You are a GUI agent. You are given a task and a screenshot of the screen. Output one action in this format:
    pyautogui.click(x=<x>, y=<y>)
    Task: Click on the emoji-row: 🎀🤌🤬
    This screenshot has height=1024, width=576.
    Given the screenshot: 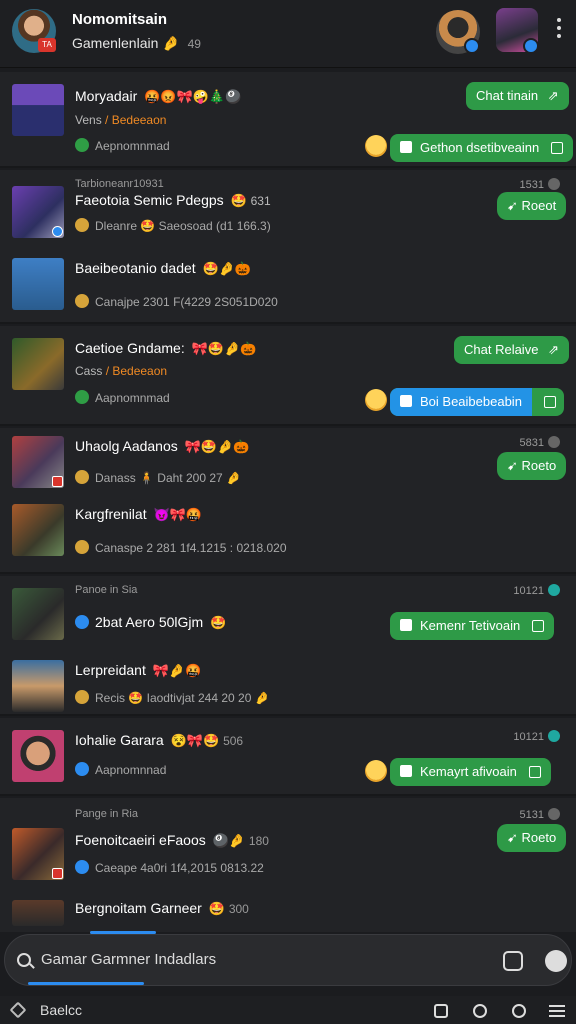 What is the action you would take?
    pyautogui.click(x=177, y=670)
    